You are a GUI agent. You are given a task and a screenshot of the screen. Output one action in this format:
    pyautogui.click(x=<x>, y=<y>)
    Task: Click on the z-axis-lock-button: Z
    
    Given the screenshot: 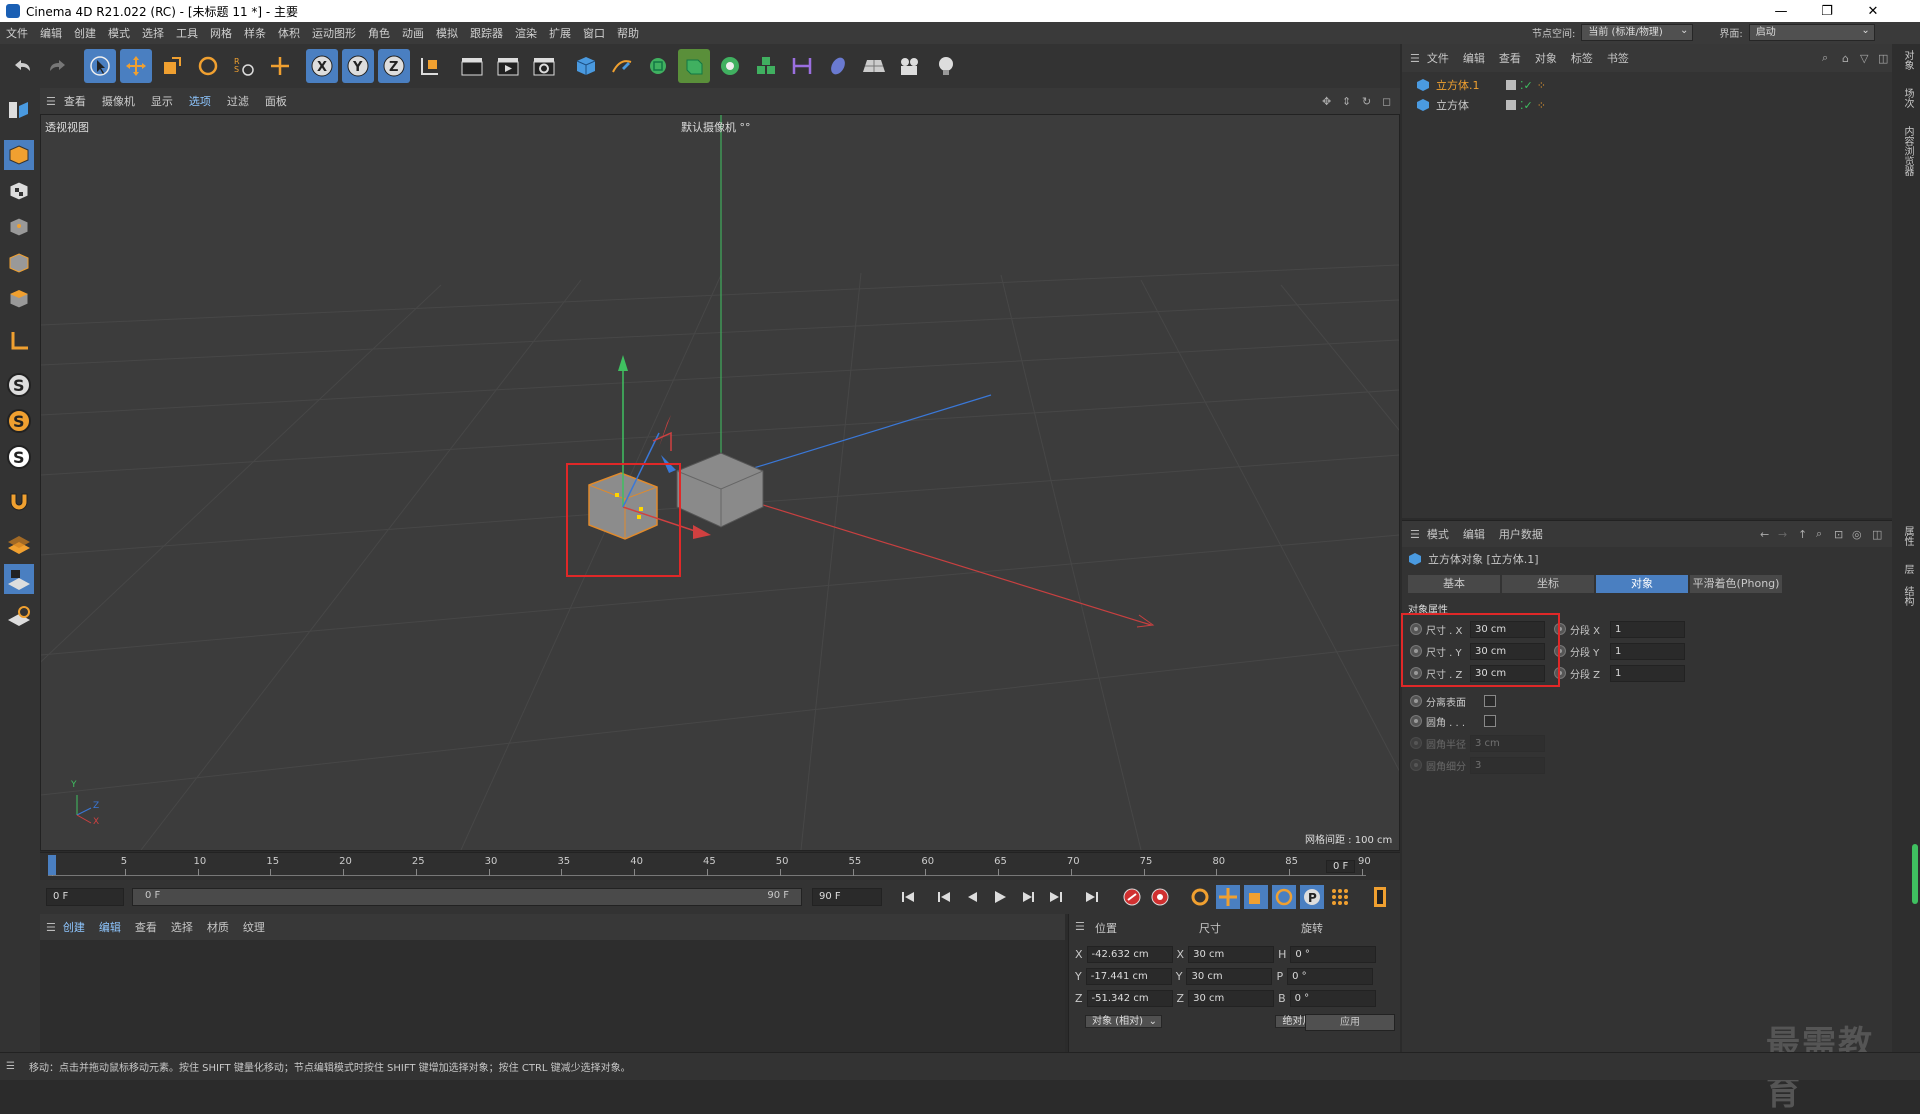 What is the action you would take?
    pyautogui.click(x=394, y=66)
    